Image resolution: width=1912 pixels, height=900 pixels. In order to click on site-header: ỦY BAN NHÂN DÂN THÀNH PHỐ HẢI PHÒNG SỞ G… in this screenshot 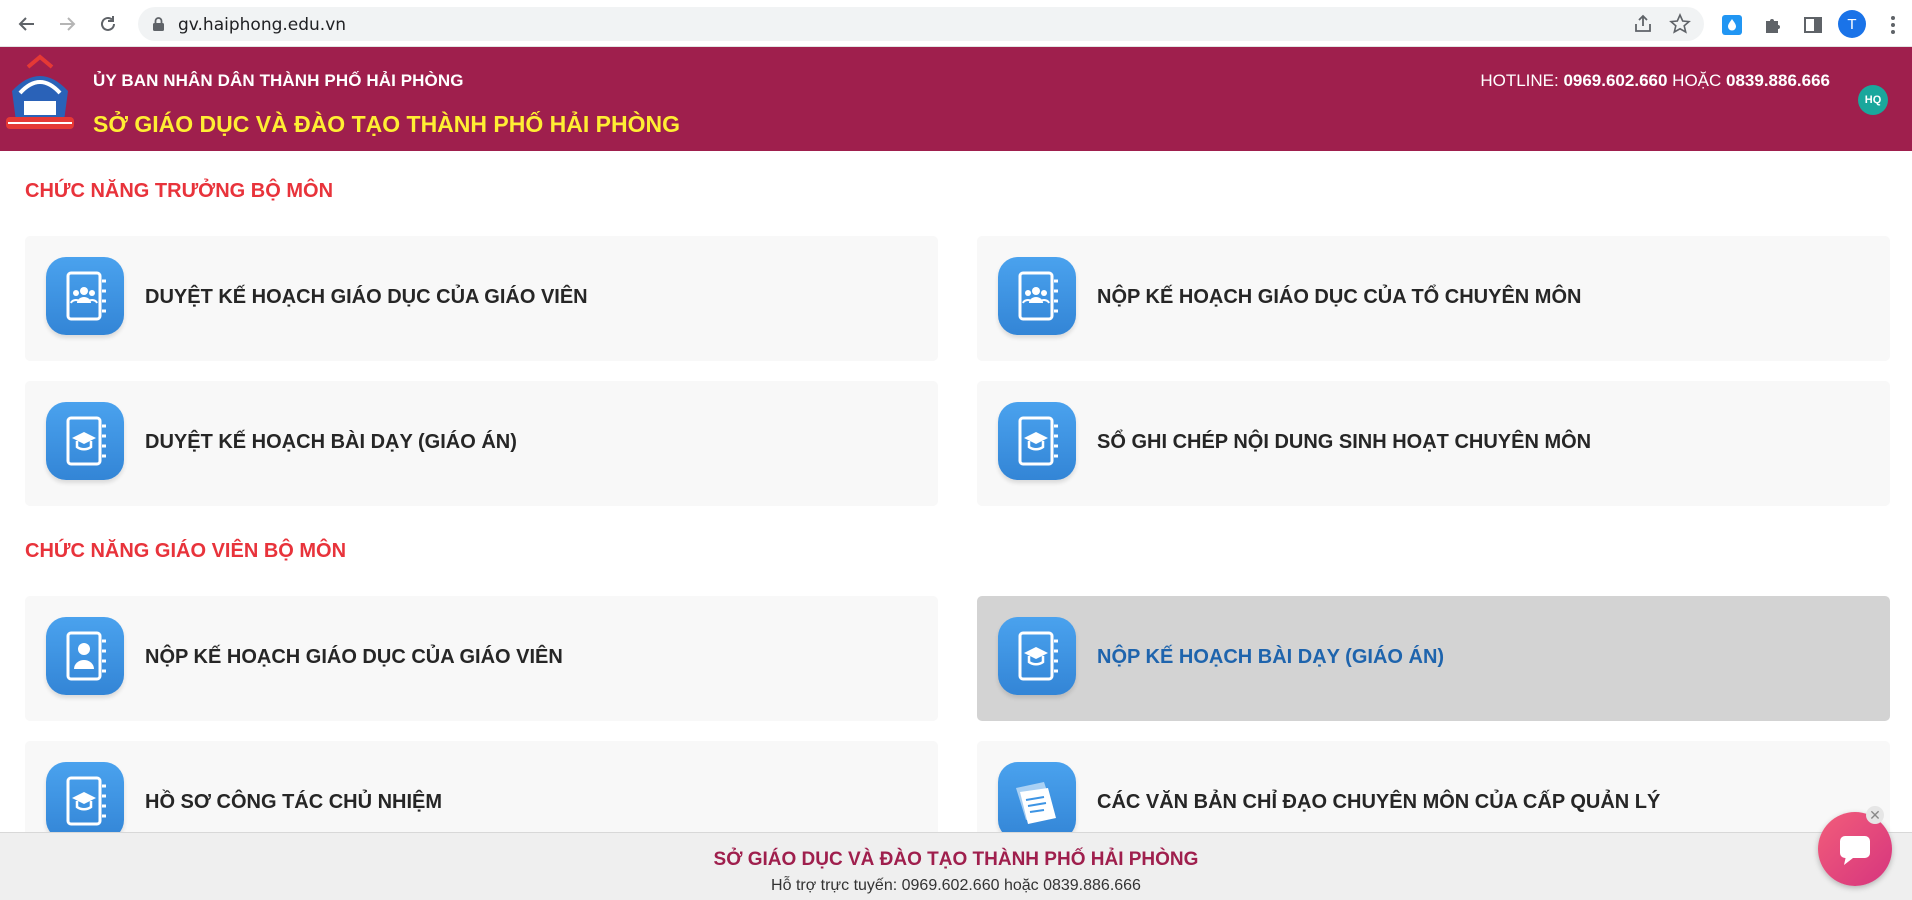, I will do `click(956, 99)`.